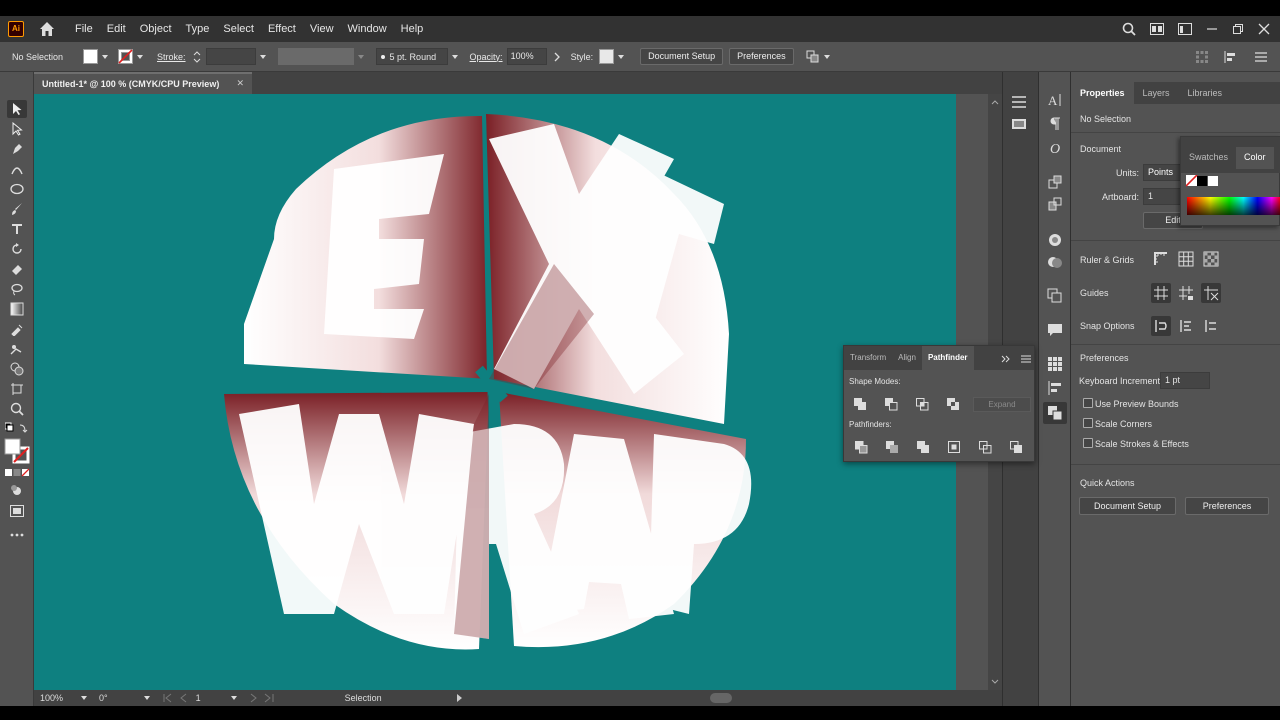 The width and height of the screenshot is (1280, 720). I want to click on fill-dropdown-icon, so click(105, 56).